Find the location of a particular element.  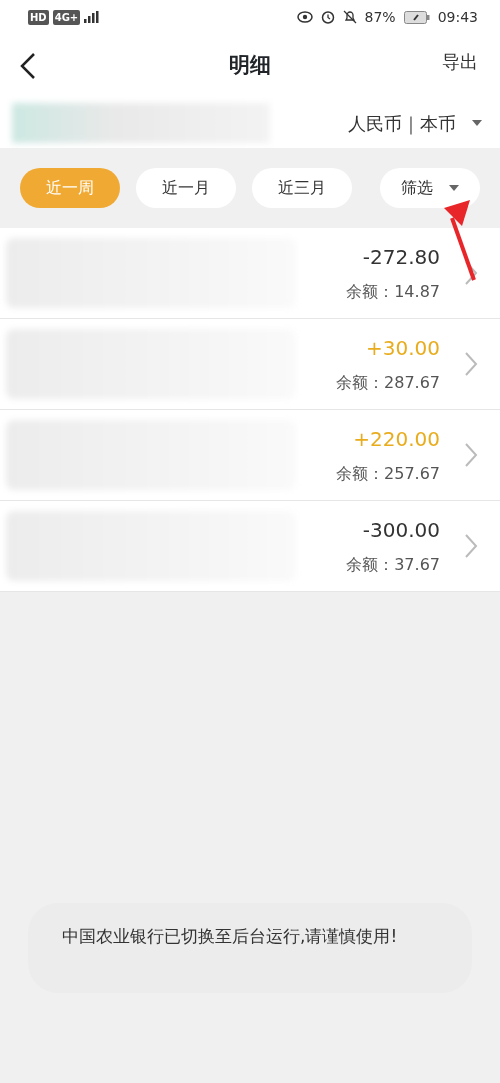

transaction-row: +30.00 余额：287.67 is located at coordinates (250, 364).